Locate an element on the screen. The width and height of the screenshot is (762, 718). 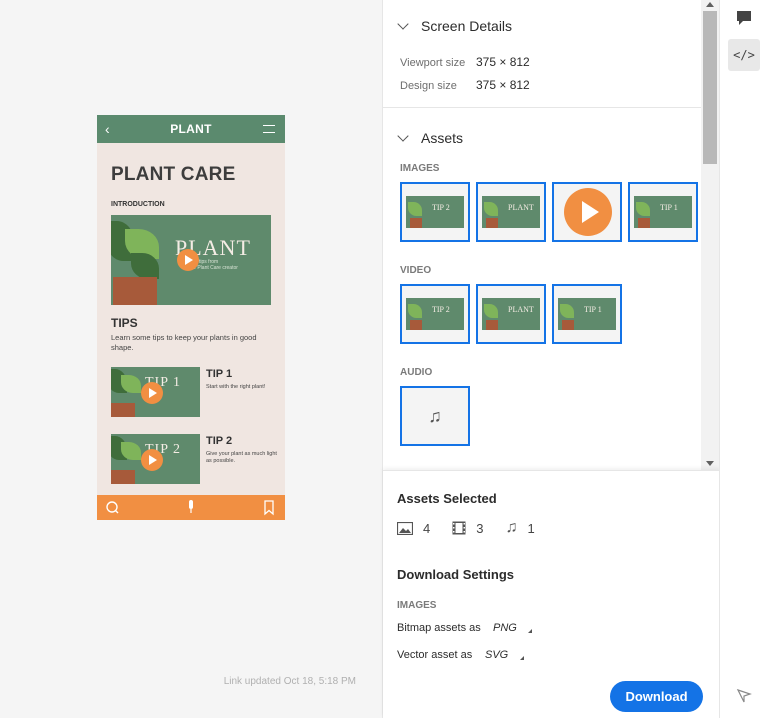
bookmark-icon is located at coordinates (269, 508).